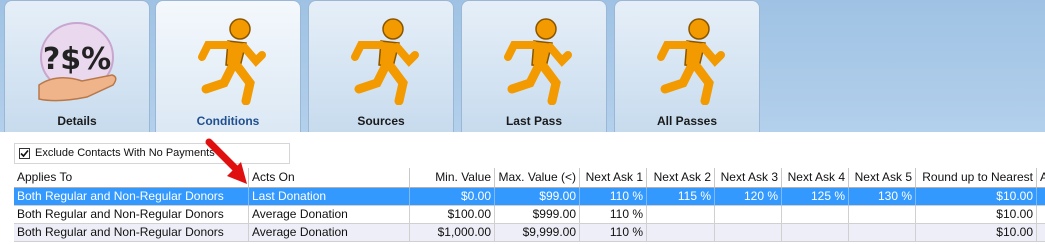 The height and width of the screenshot is (244, 1045). What do you see at coordinates (77, 121) in the screenshot?
I see `tab-label: Details` at bounding box center [77, 121].